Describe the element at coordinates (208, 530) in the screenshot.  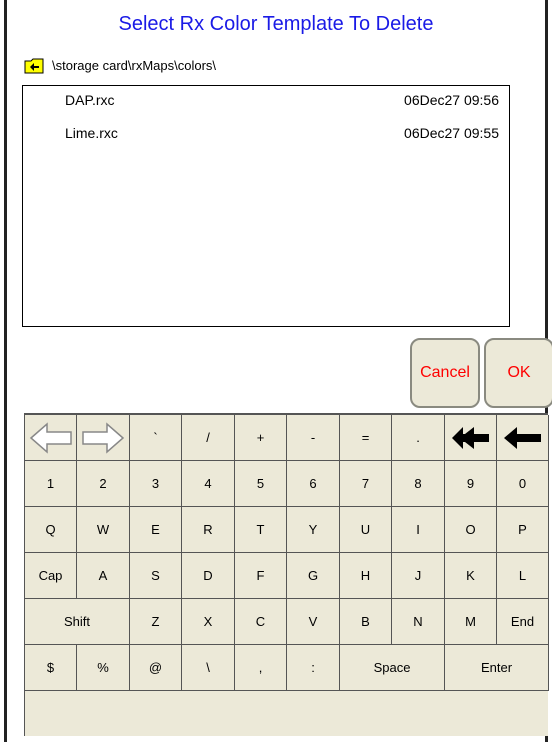
I see `key-r: R` at that location.